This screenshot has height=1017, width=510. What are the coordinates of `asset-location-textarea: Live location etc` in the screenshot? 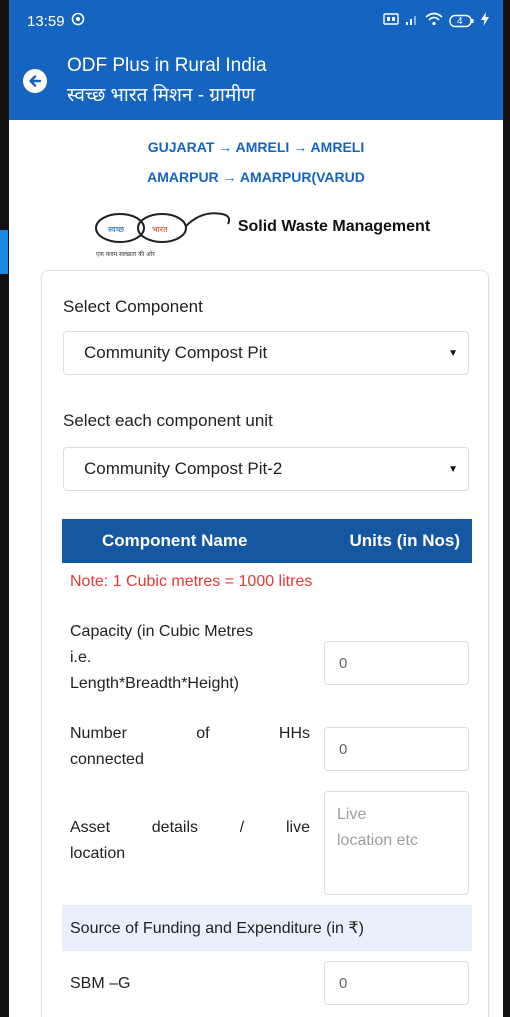 It's located at (396, 843).